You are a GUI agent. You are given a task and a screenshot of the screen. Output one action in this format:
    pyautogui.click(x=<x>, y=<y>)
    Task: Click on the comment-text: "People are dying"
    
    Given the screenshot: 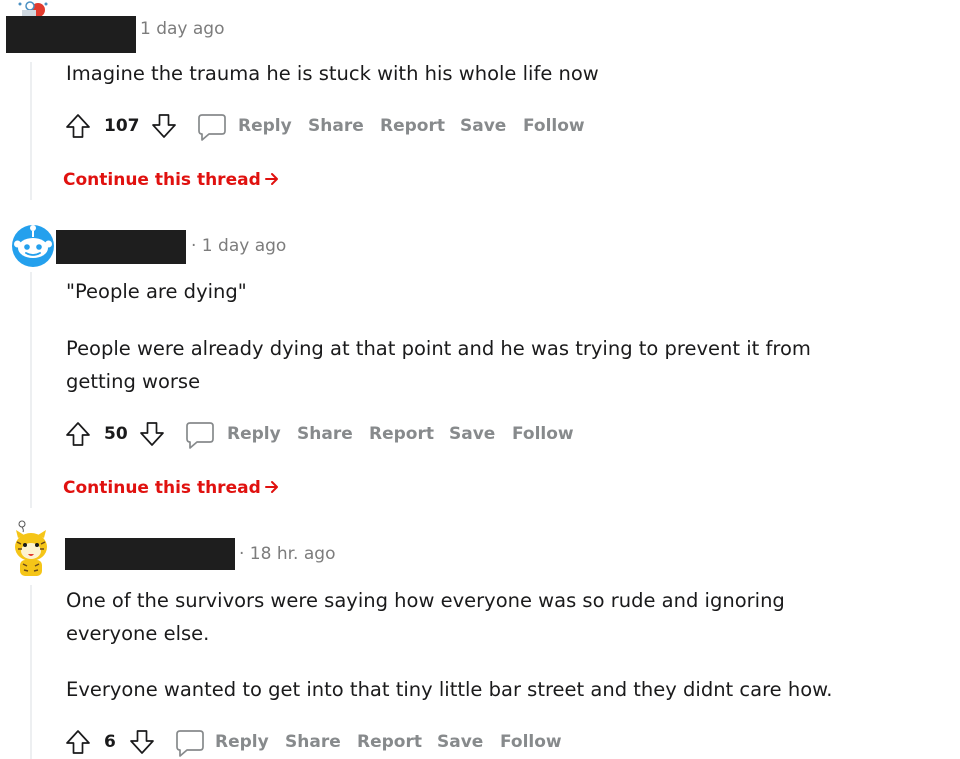 What is the action you would take?
    pyautogui.click(x=156, y=291)
    